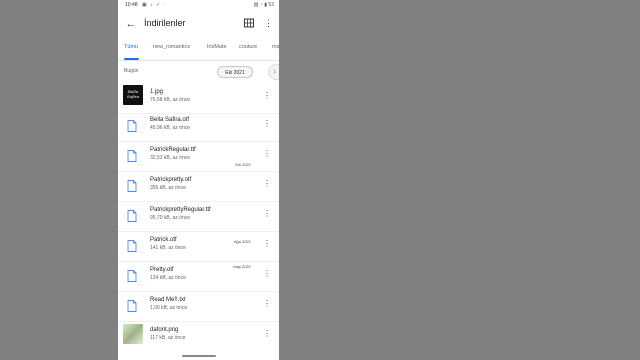  I want to click on file-name: Patrick.otf, so click(163, 240).